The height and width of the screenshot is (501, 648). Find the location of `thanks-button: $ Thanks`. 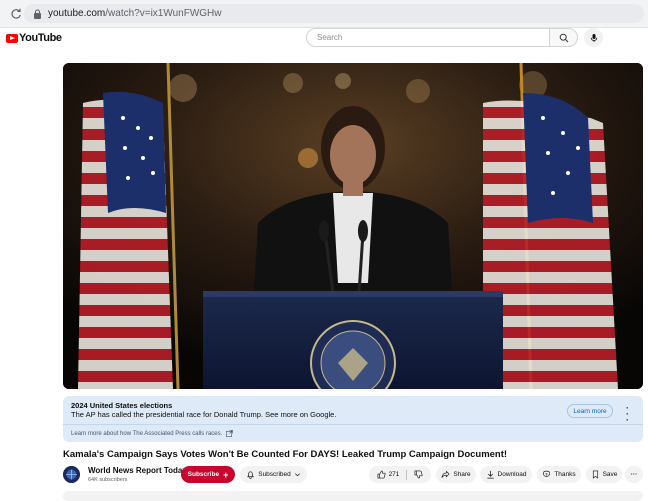

thanks-button: $ Thanks is located at coordinates (559, 474).